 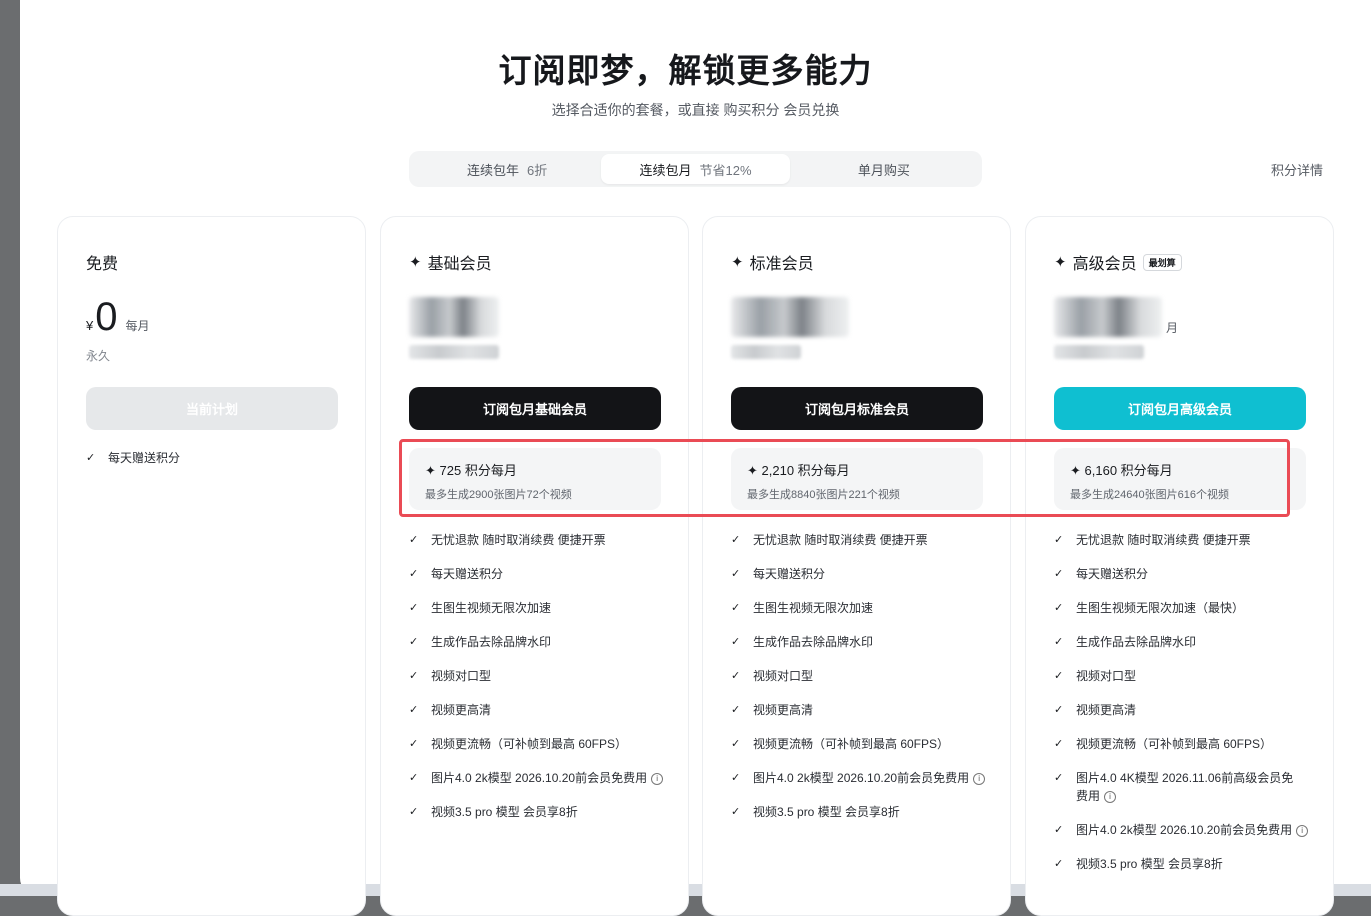 What do you see at coordinates (695, 110) in the screenshot?
I see `page-subtitle: 选择合适你的套餐，或直接 购买积分 会员兑换` at bounding box center [695, 110].